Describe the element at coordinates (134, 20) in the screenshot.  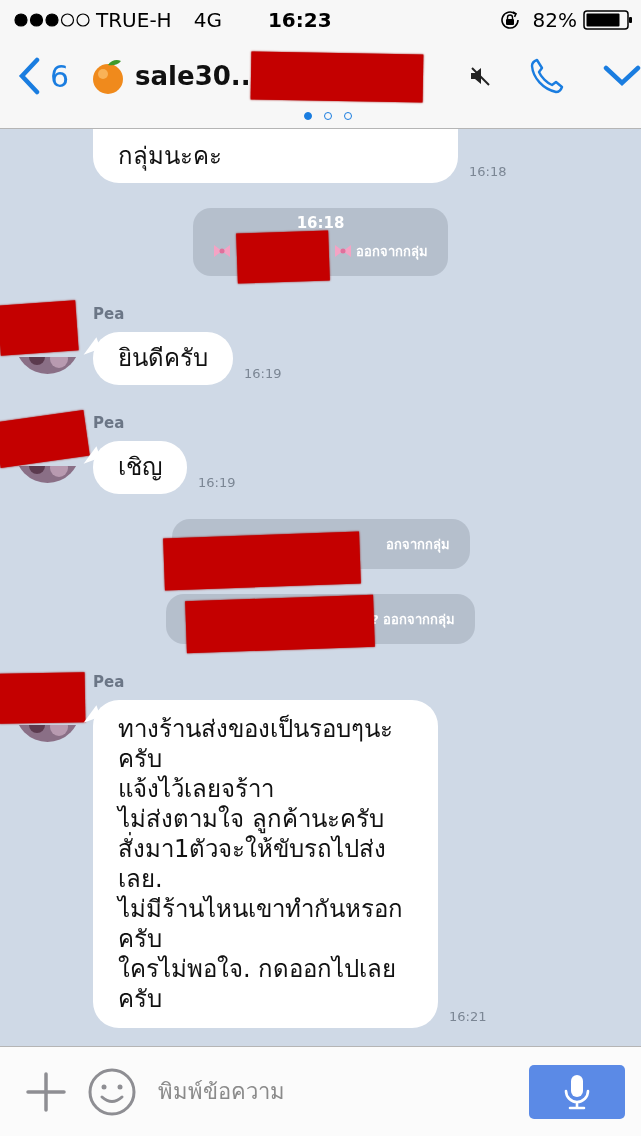
I see `carrier-name: TRUE-H` at that location.